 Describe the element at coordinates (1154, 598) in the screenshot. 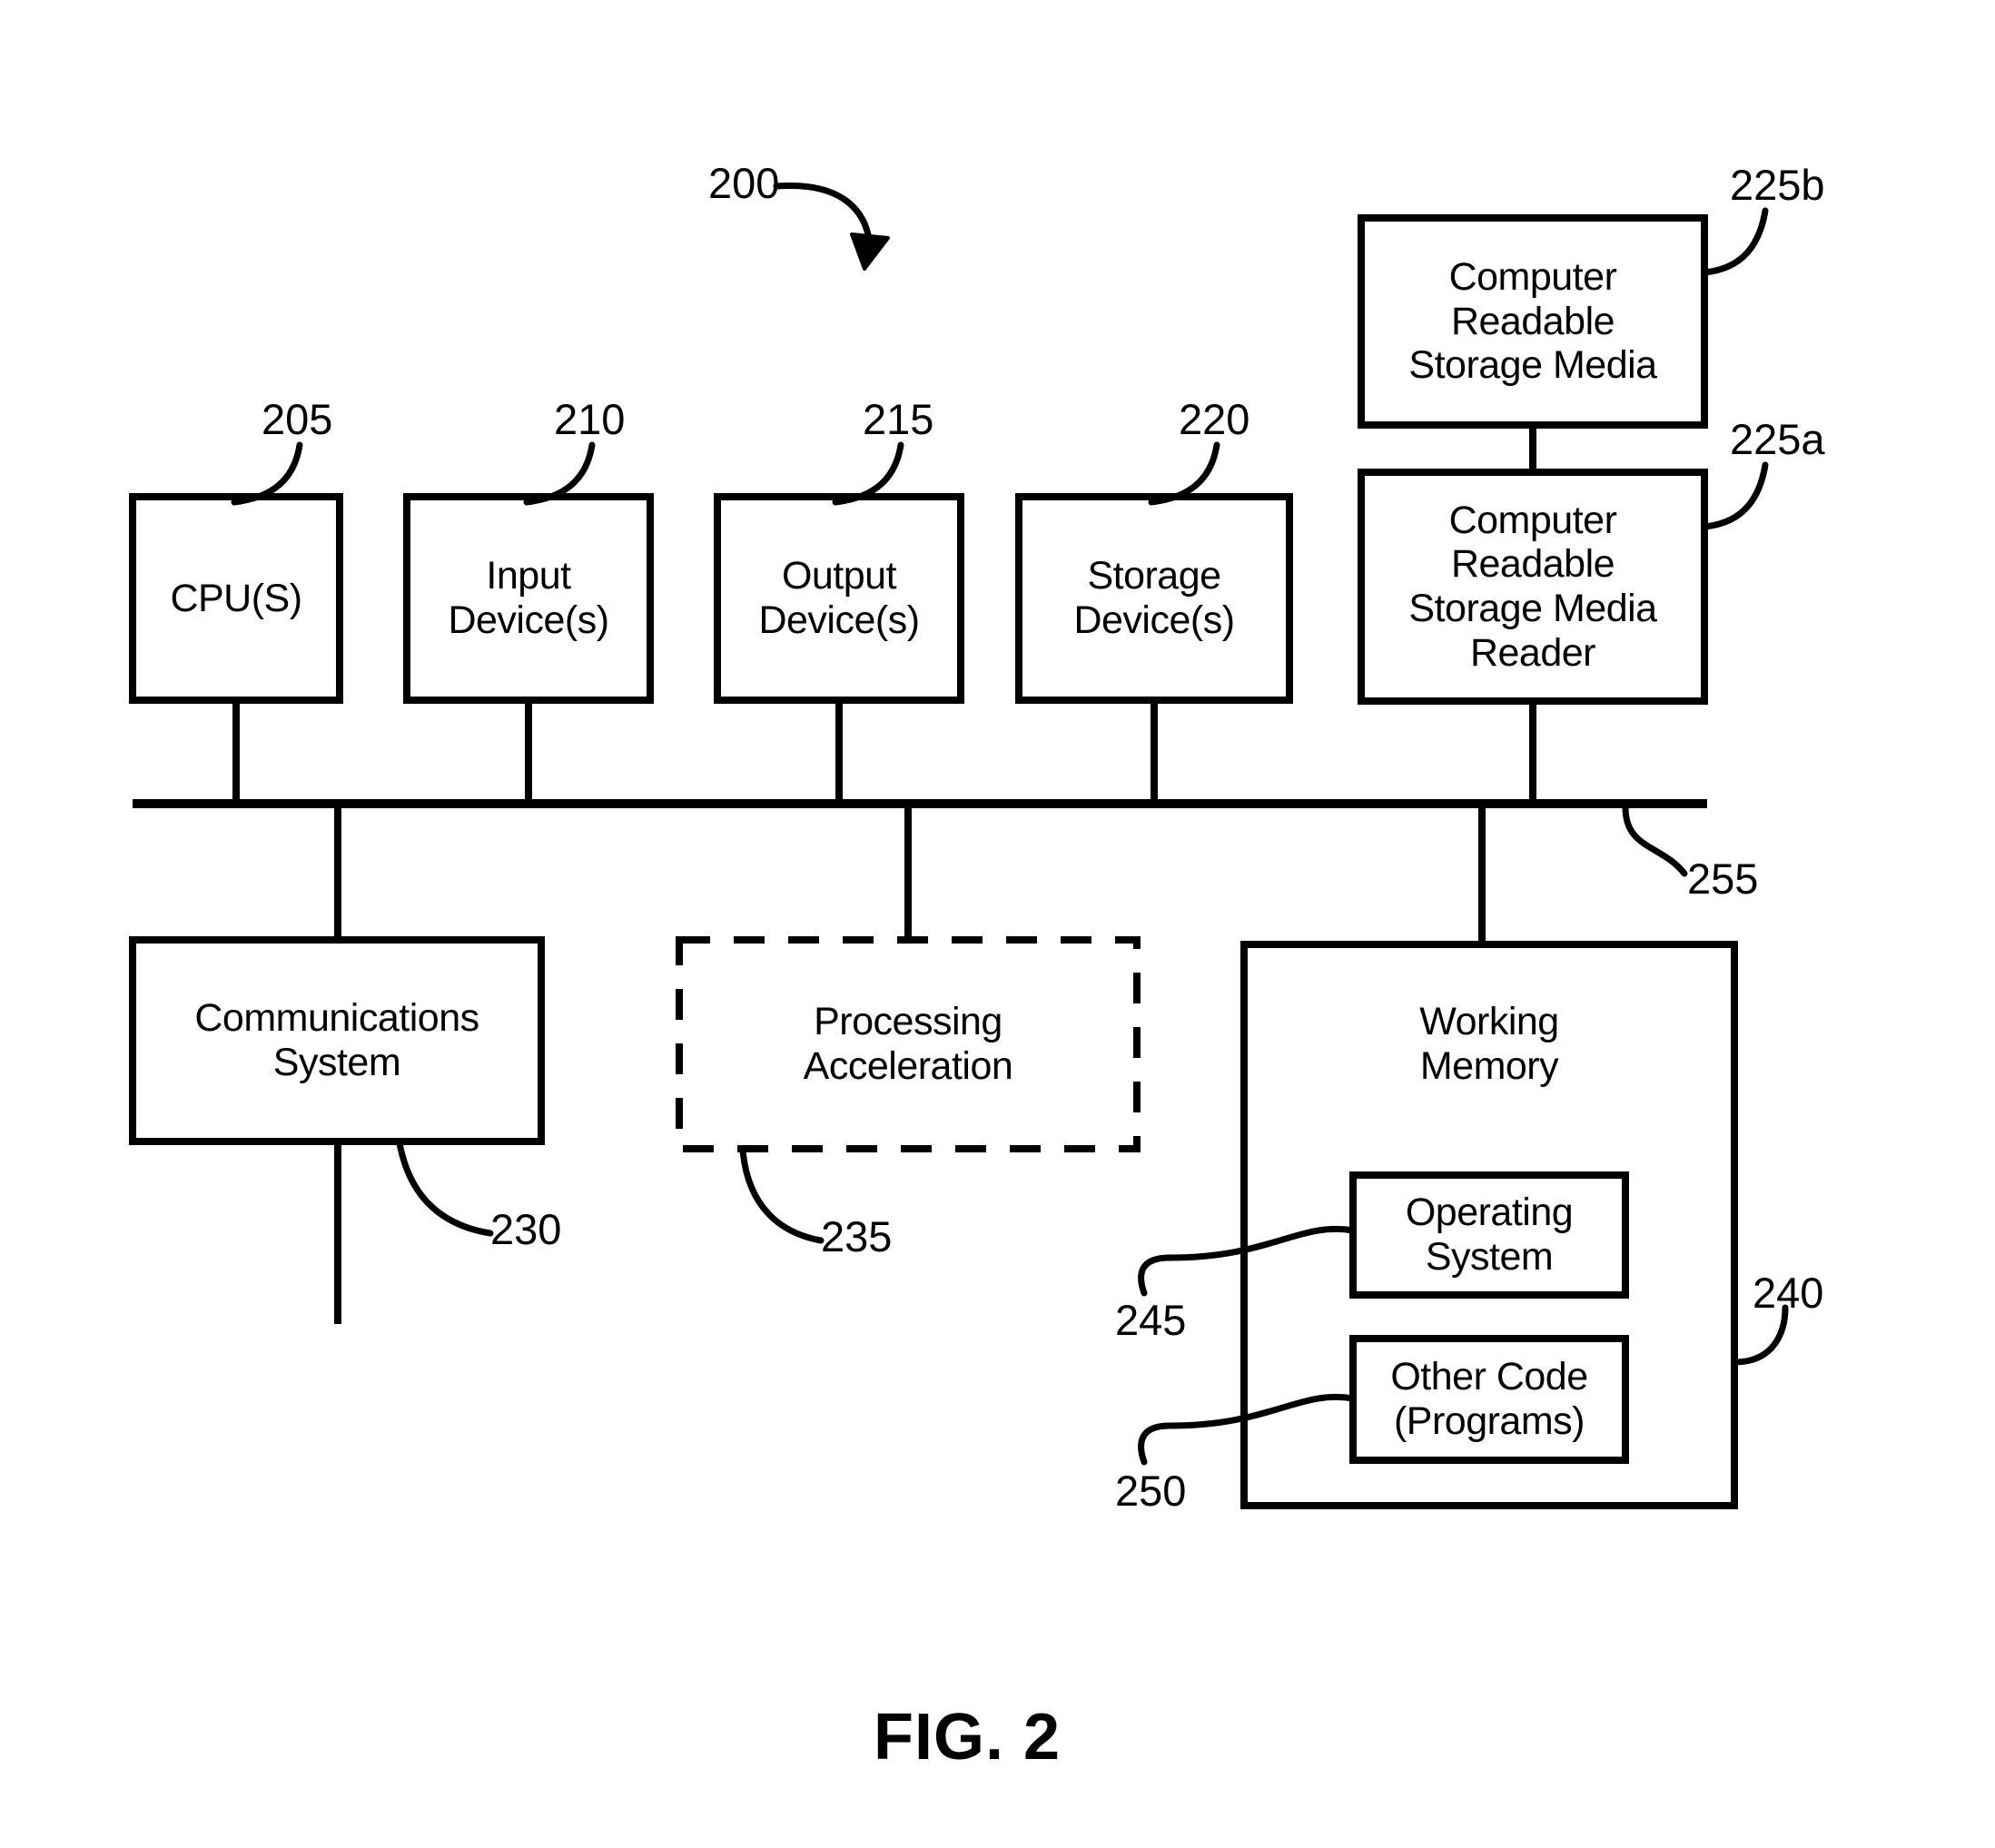

I see `block-storage-devices` at that location.